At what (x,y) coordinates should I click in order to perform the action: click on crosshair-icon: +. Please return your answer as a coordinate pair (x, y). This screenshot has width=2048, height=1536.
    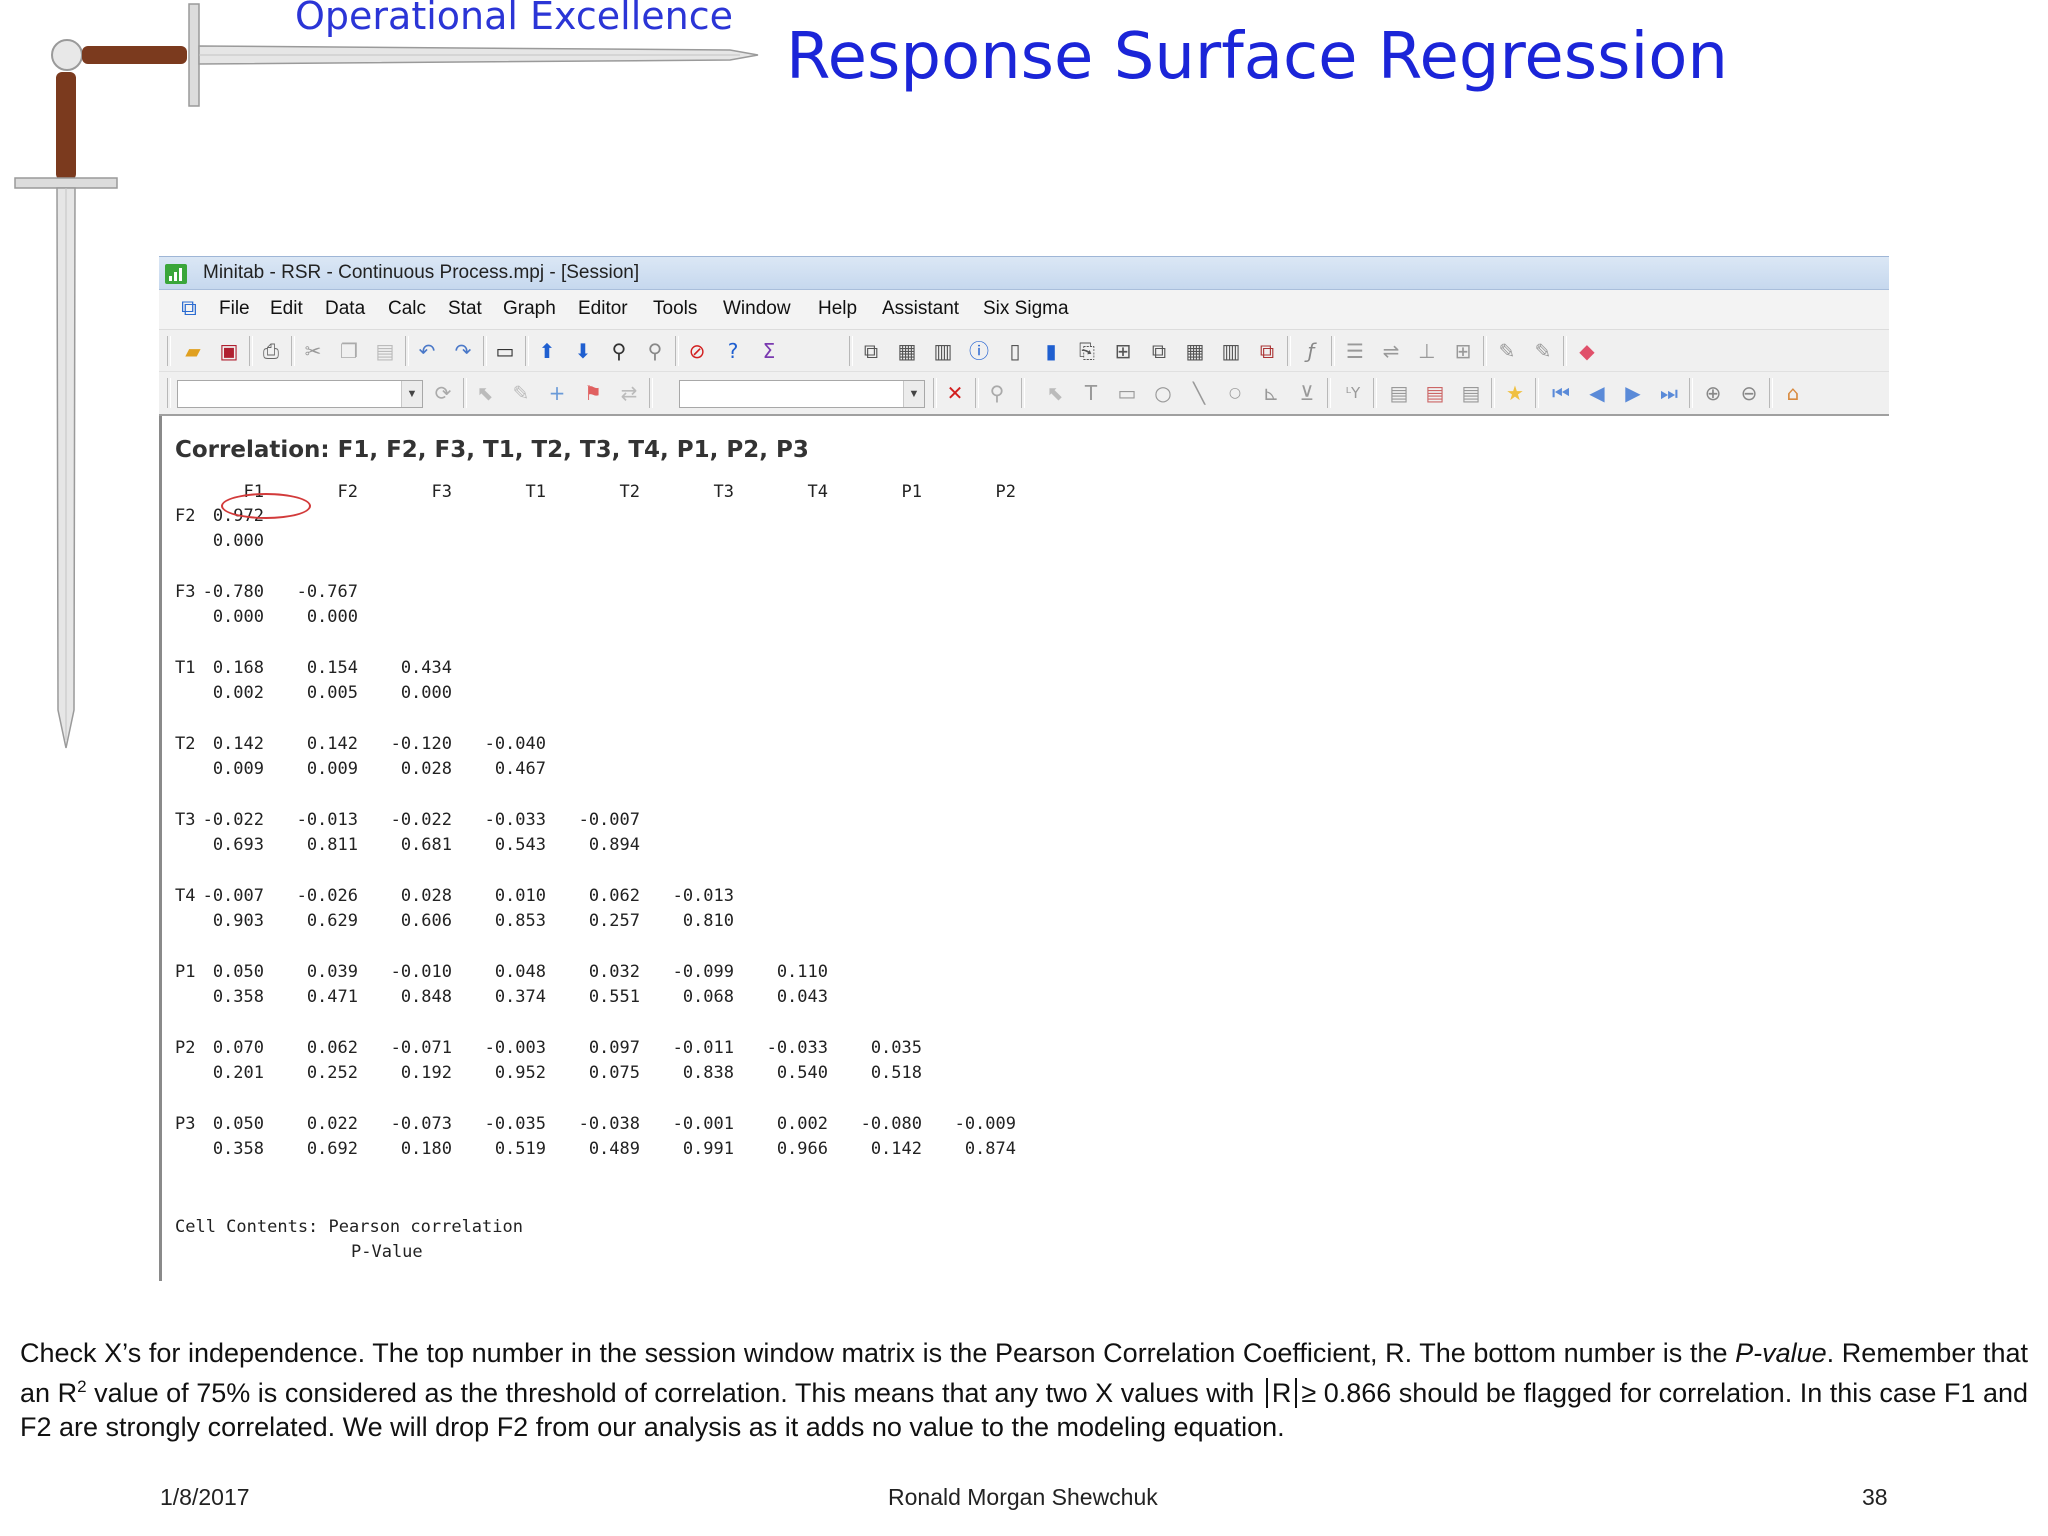
    Looking at the image, I should click on (557, 393).